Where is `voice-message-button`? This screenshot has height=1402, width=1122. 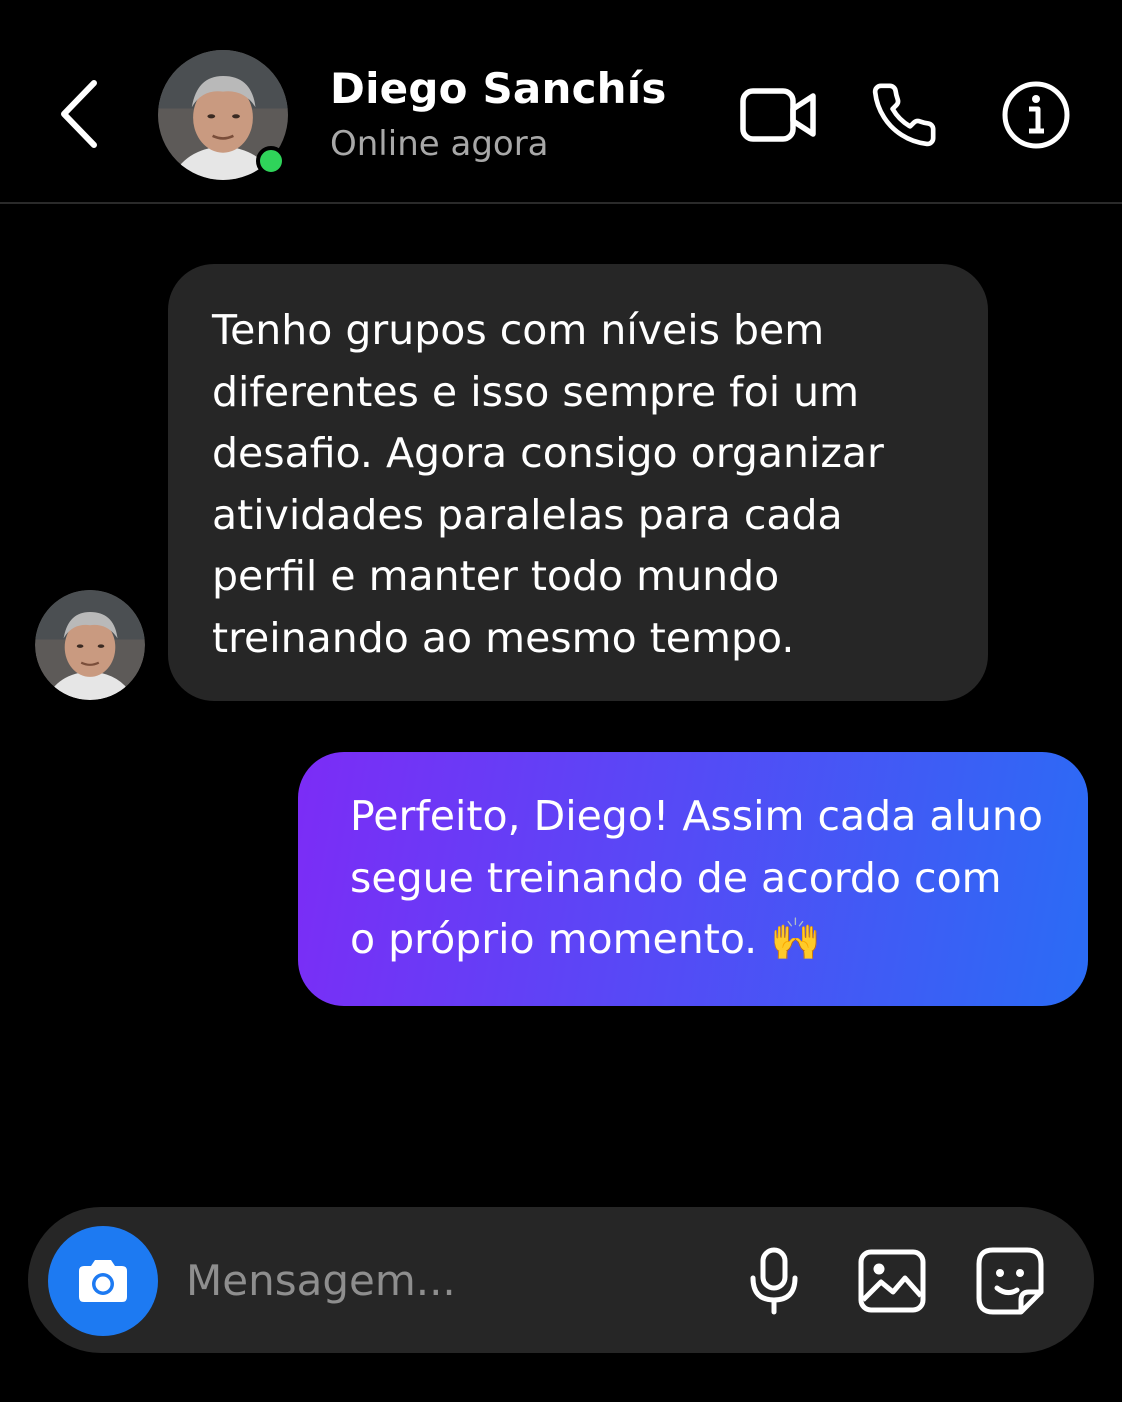
voice-message-button is located at coordinates (774, 1281).